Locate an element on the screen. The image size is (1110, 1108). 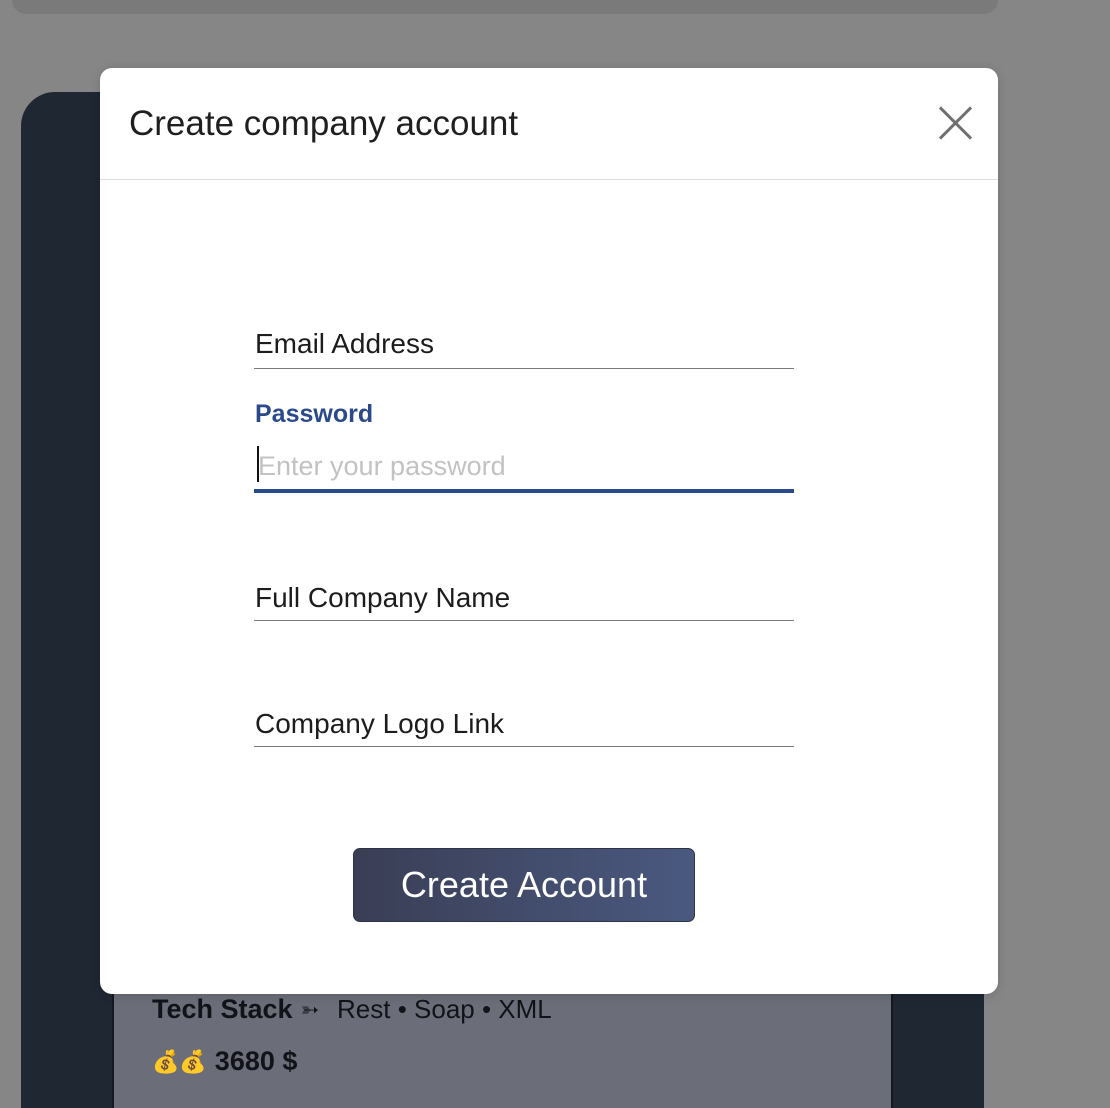
tech-stack-label: Tech Stack is located at coordinates (222, 1009).